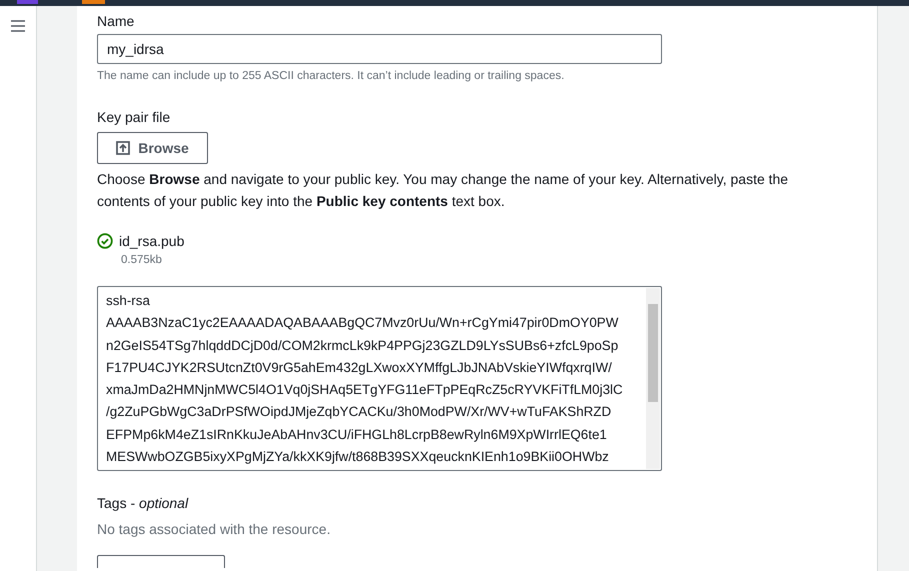 The height and width of the screenshot is (571, 909). Describe the element at coordinates (331, 76) in the screenshot. I see `hint-text: The name can include up to 255 ASCII characters. It can’t include leading or trailing spaces.` at that location.